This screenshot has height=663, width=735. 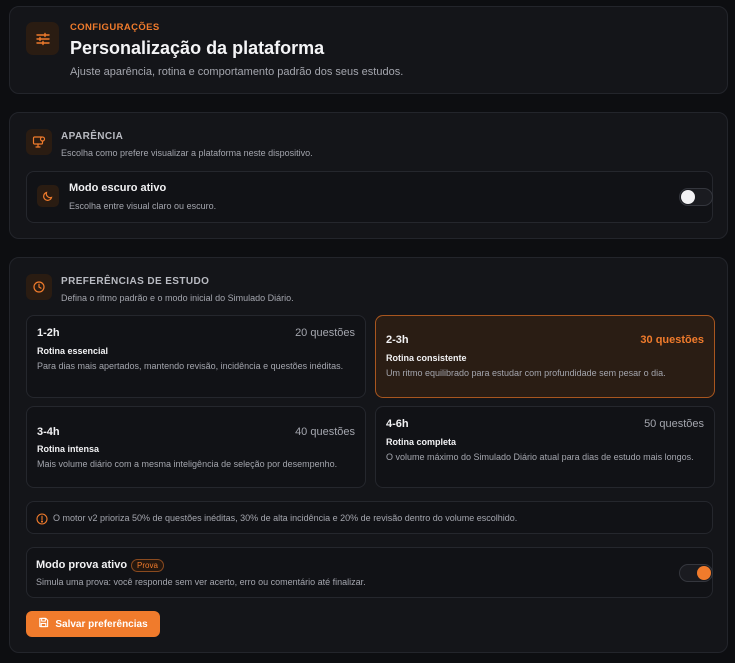 What do you see at coordinates (674, 424) in the screenshot?
I see `option-question-count: 50 questões` at bounding box center [674, 424].